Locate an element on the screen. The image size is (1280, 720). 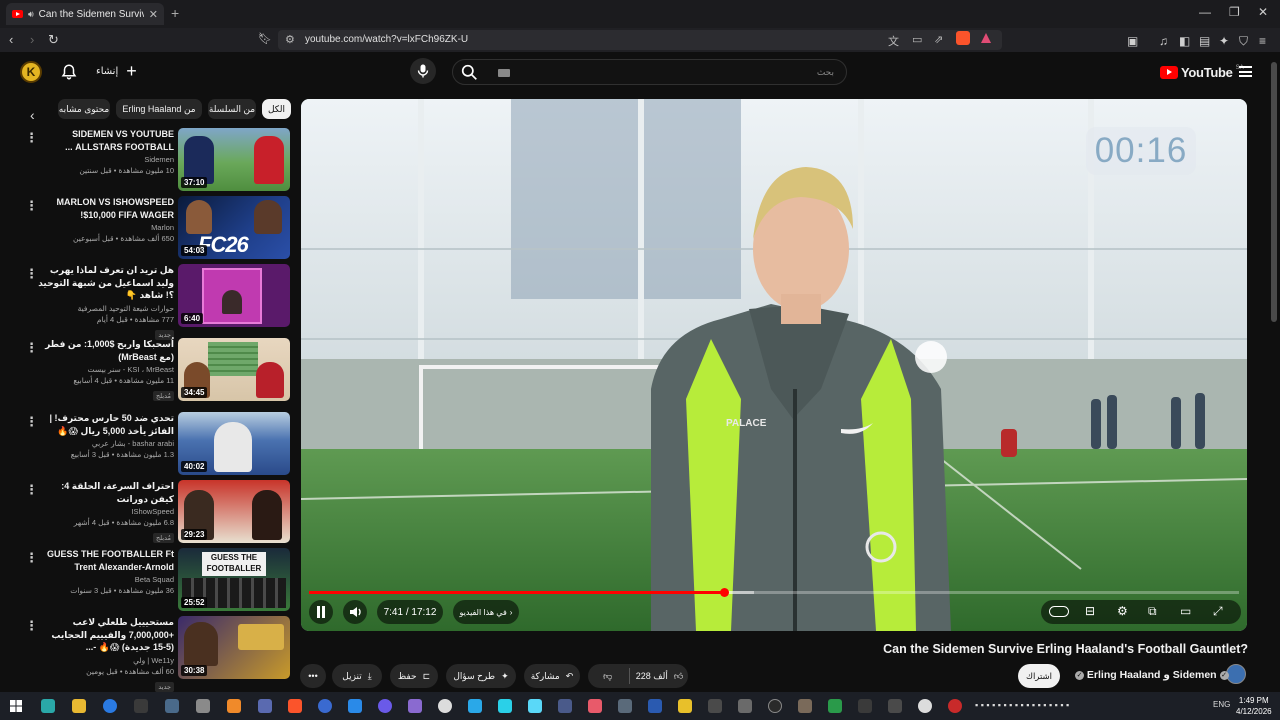
voice-search-button is located at coordinates (423, 71).